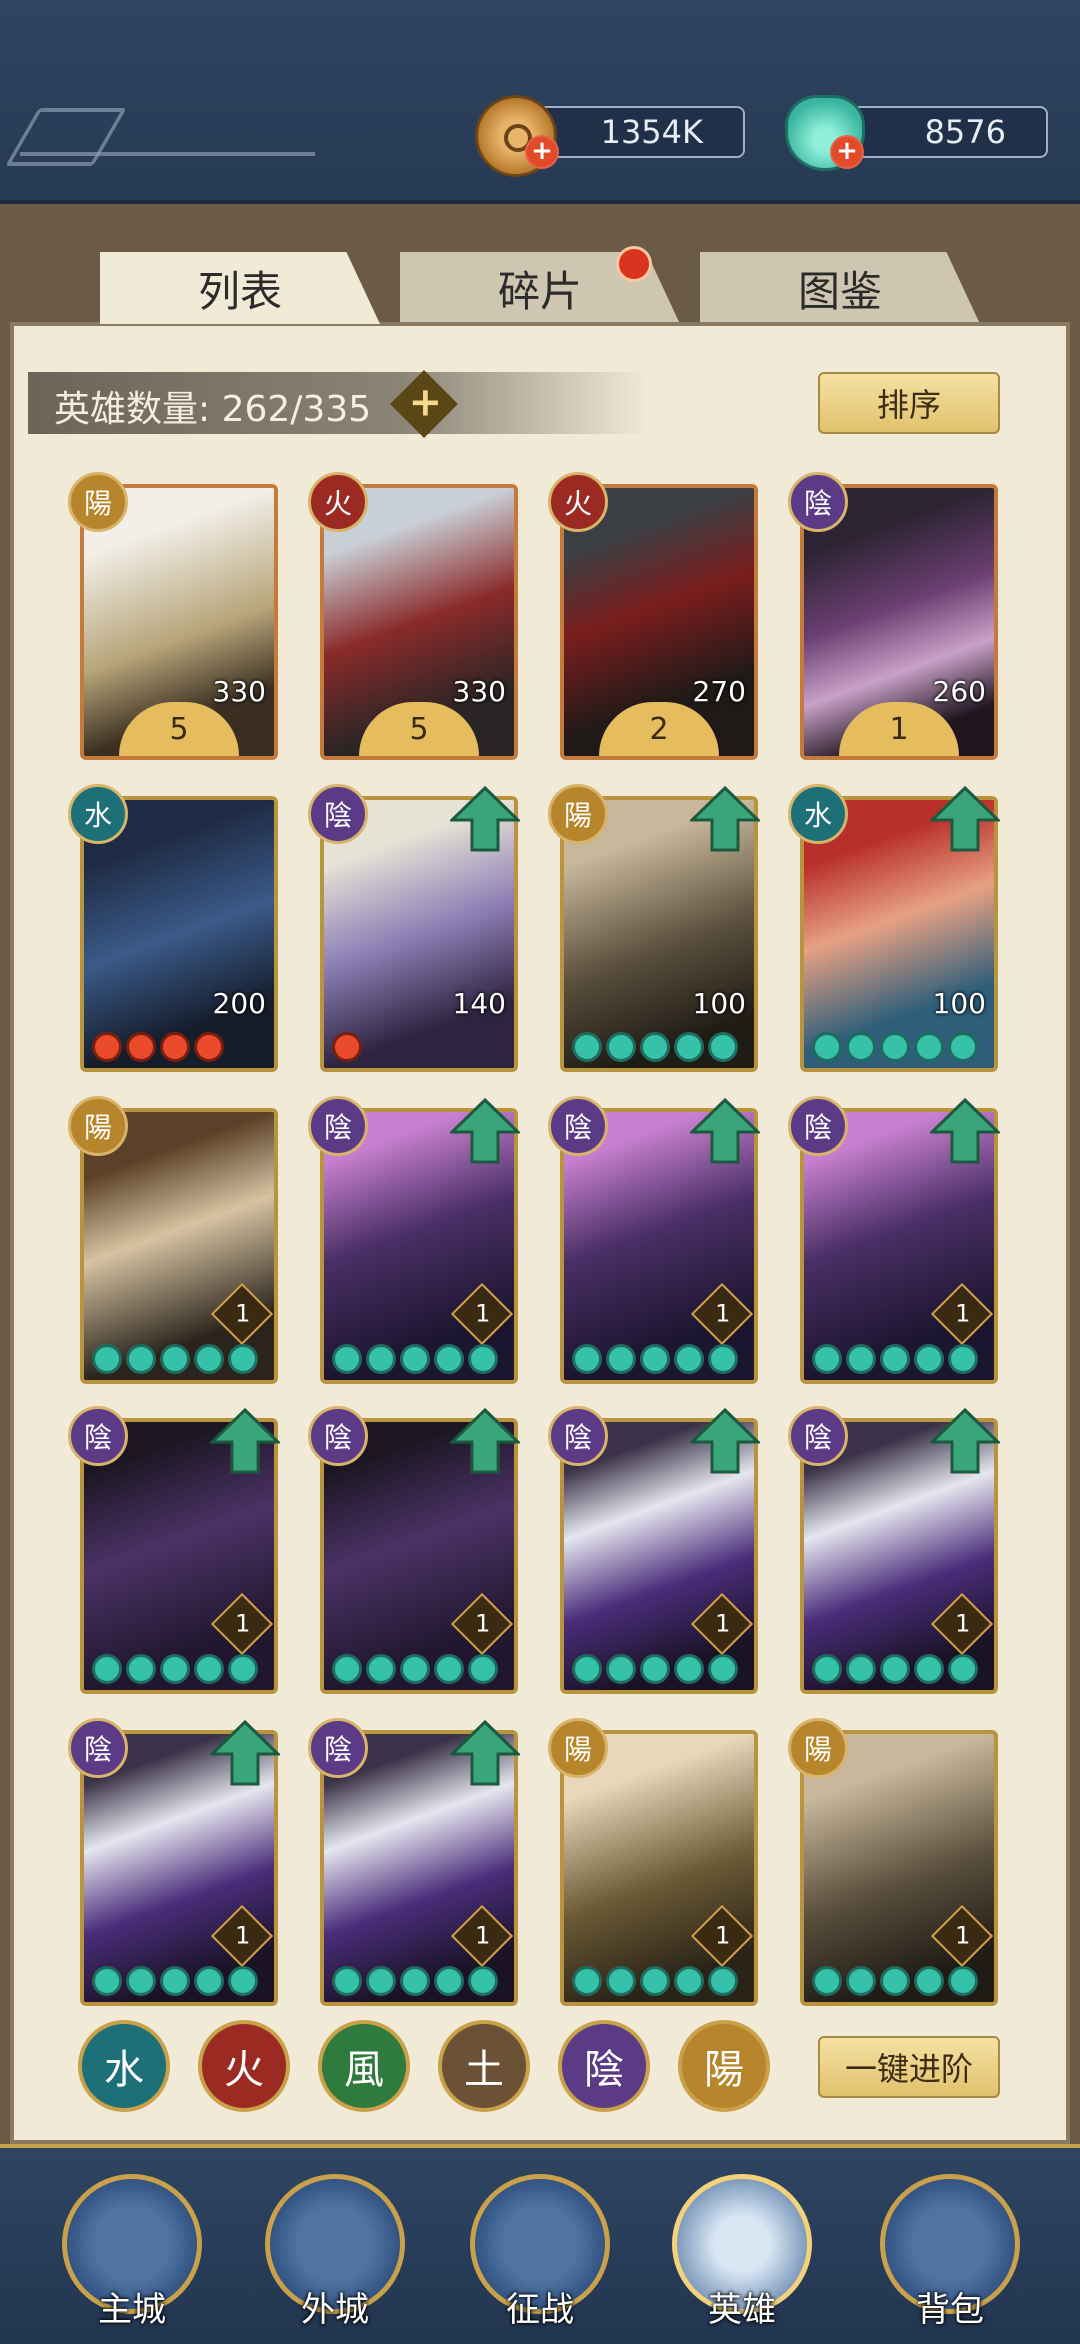  I want to click on nav-campaign: 征战, so click(540, 2252).